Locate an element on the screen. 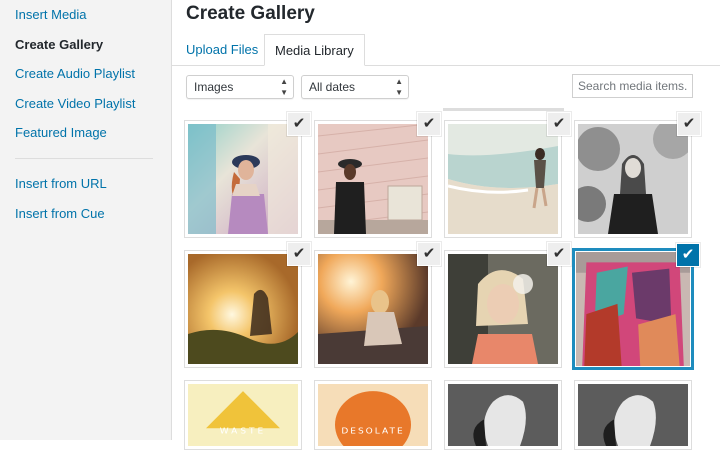 The width and height of the screenshot is (720, 450). menu-insert-from-url: Insert from URL is located at coordinates (61, 183).